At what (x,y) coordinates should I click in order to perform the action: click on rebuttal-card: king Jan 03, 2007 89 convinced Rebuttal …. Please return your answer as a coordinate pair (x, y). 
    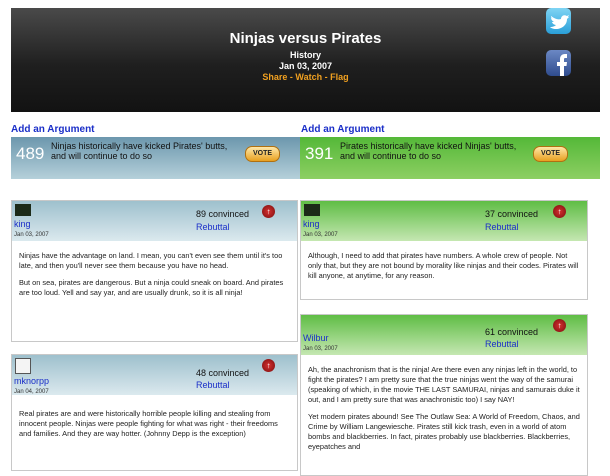
    Looking at the image, I should click on (154, 271).